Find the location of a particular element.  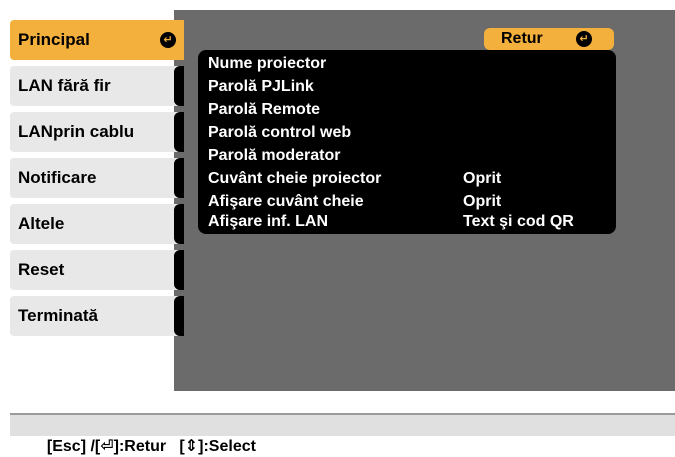

status-bar: [Esc] /[⏎]:Retur [⇕]:Select is located at coordinates (342, 434).